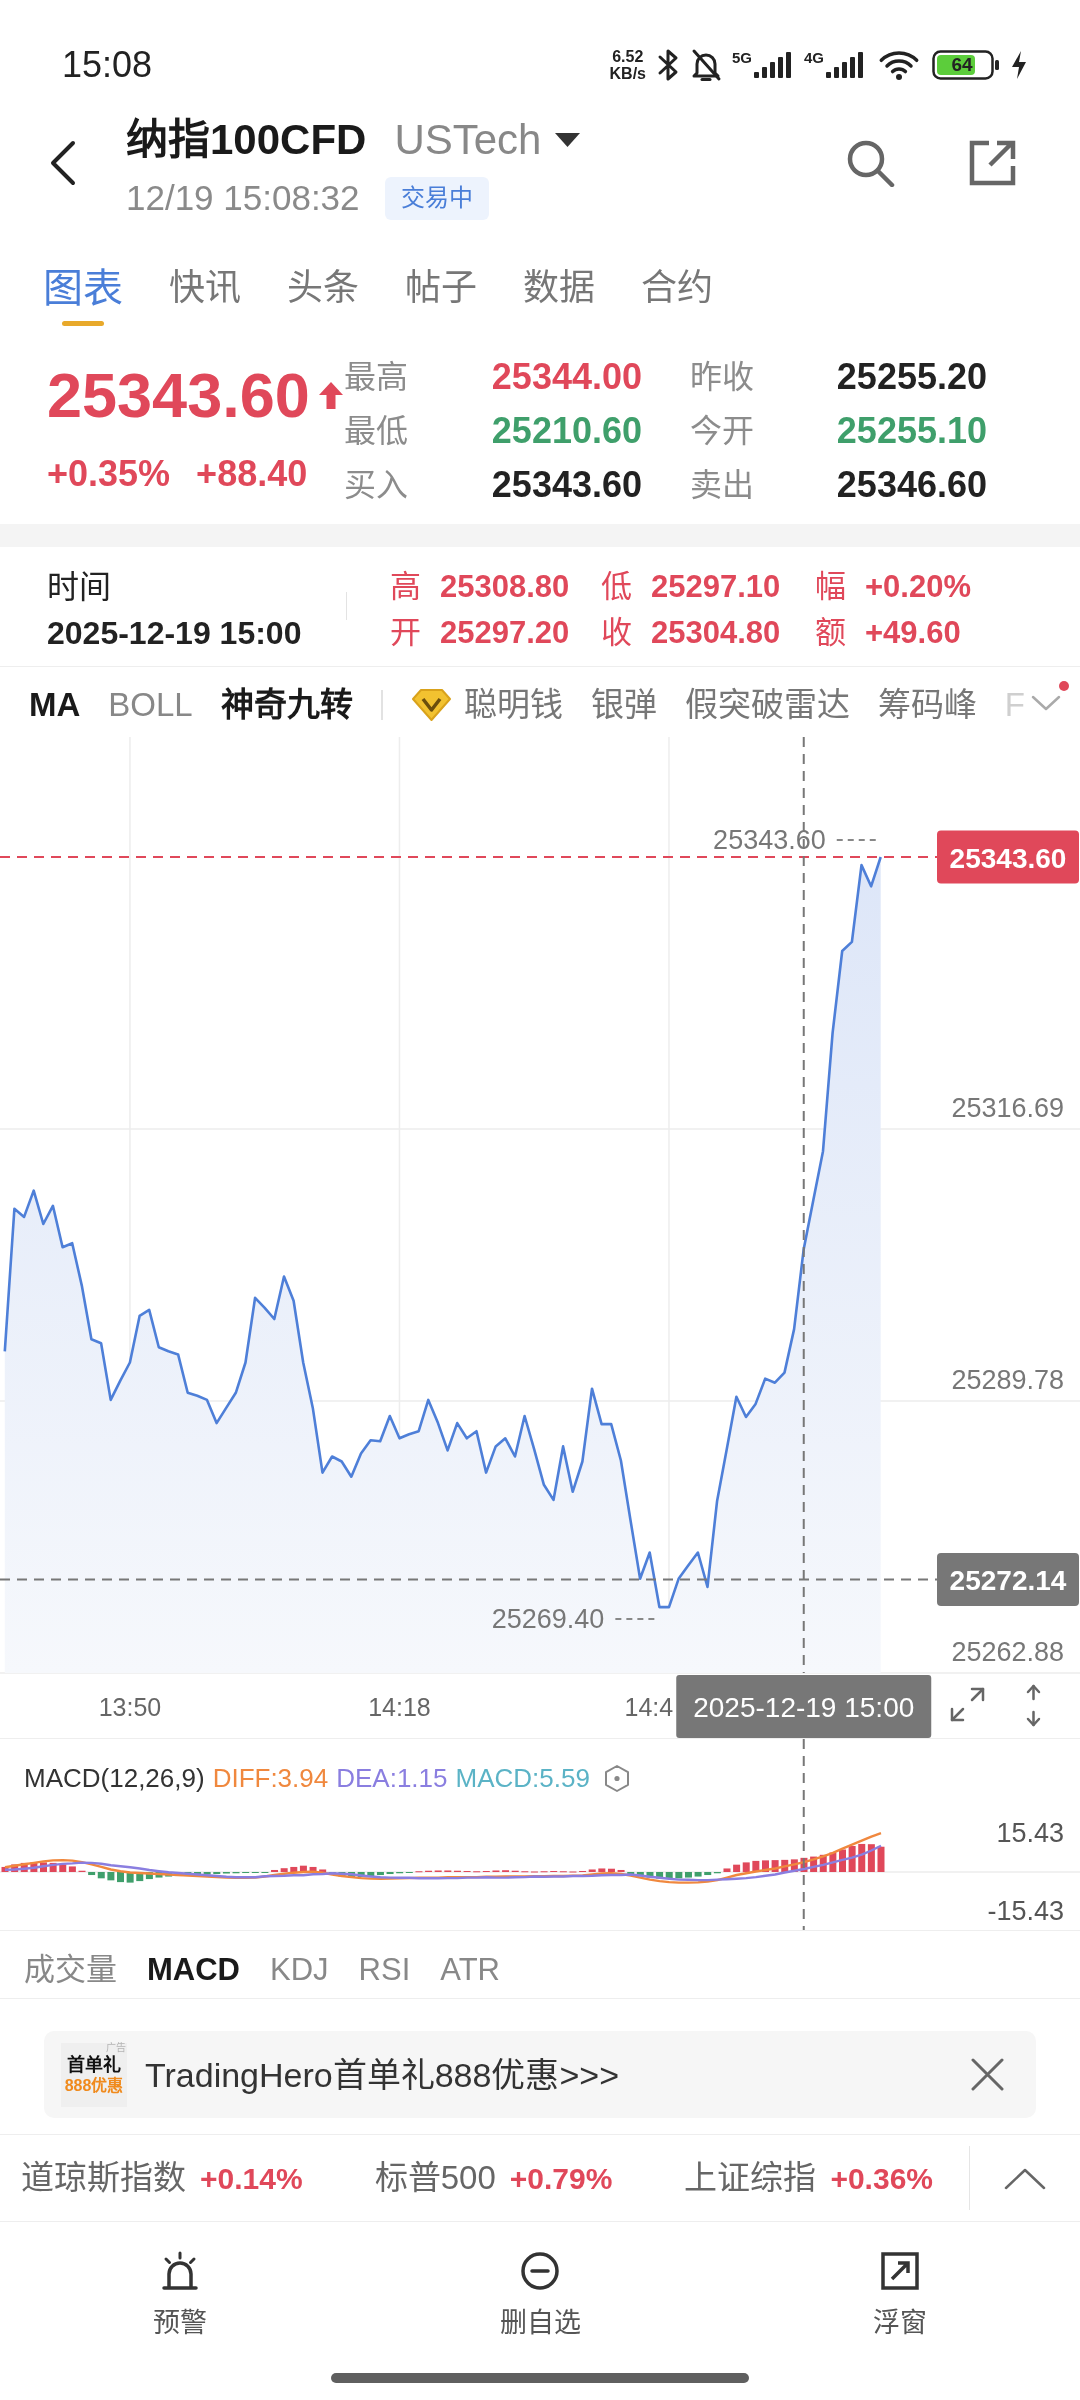  Describe the element at coordinates (881, 2178) in the screenshot. I see `index-change: +0.36%` at that location.